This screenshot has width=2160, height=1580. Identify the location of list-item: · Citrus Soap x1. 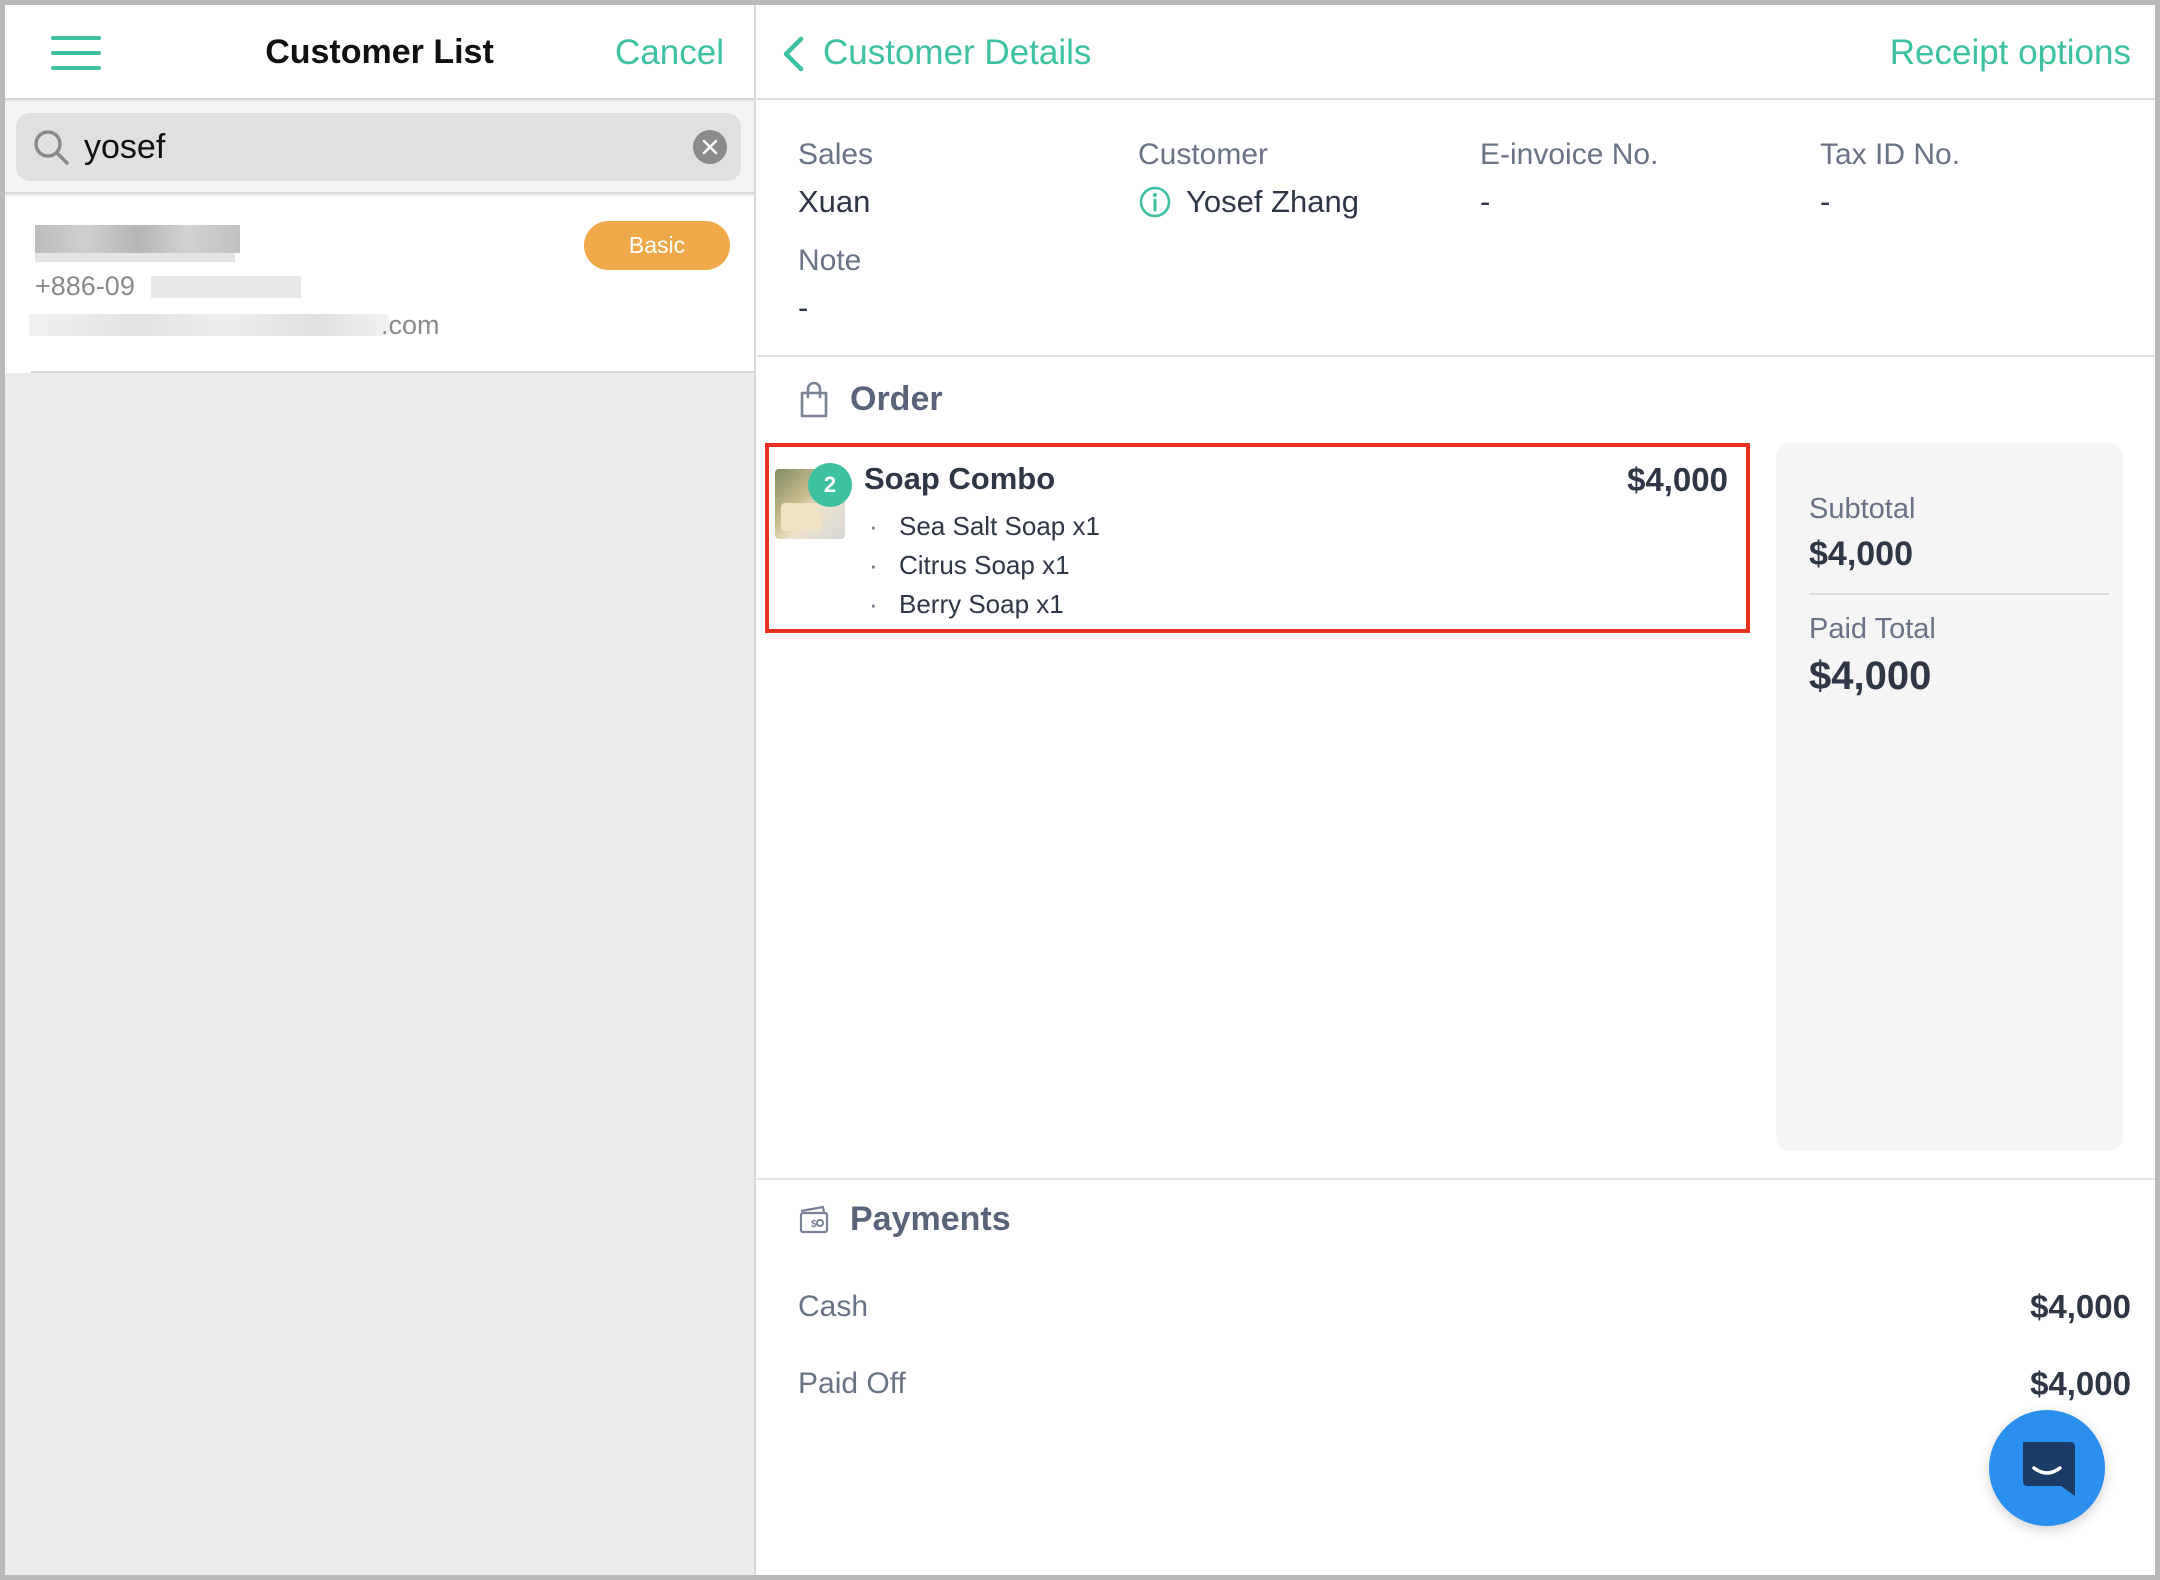
(969, 565).